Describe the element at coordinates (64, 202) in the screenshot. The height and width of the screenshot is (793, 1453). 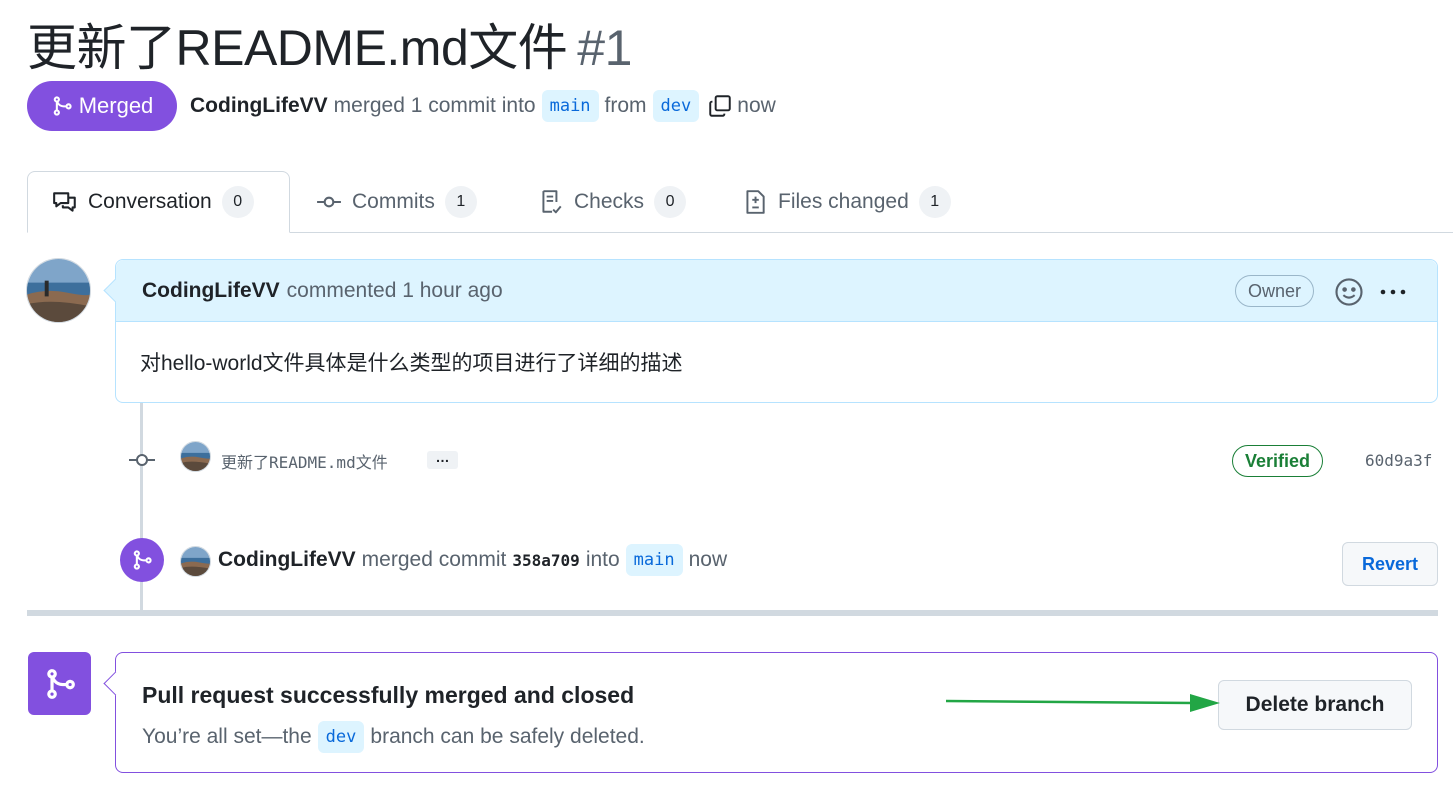
I see `comment-discussion-icon` at that location.